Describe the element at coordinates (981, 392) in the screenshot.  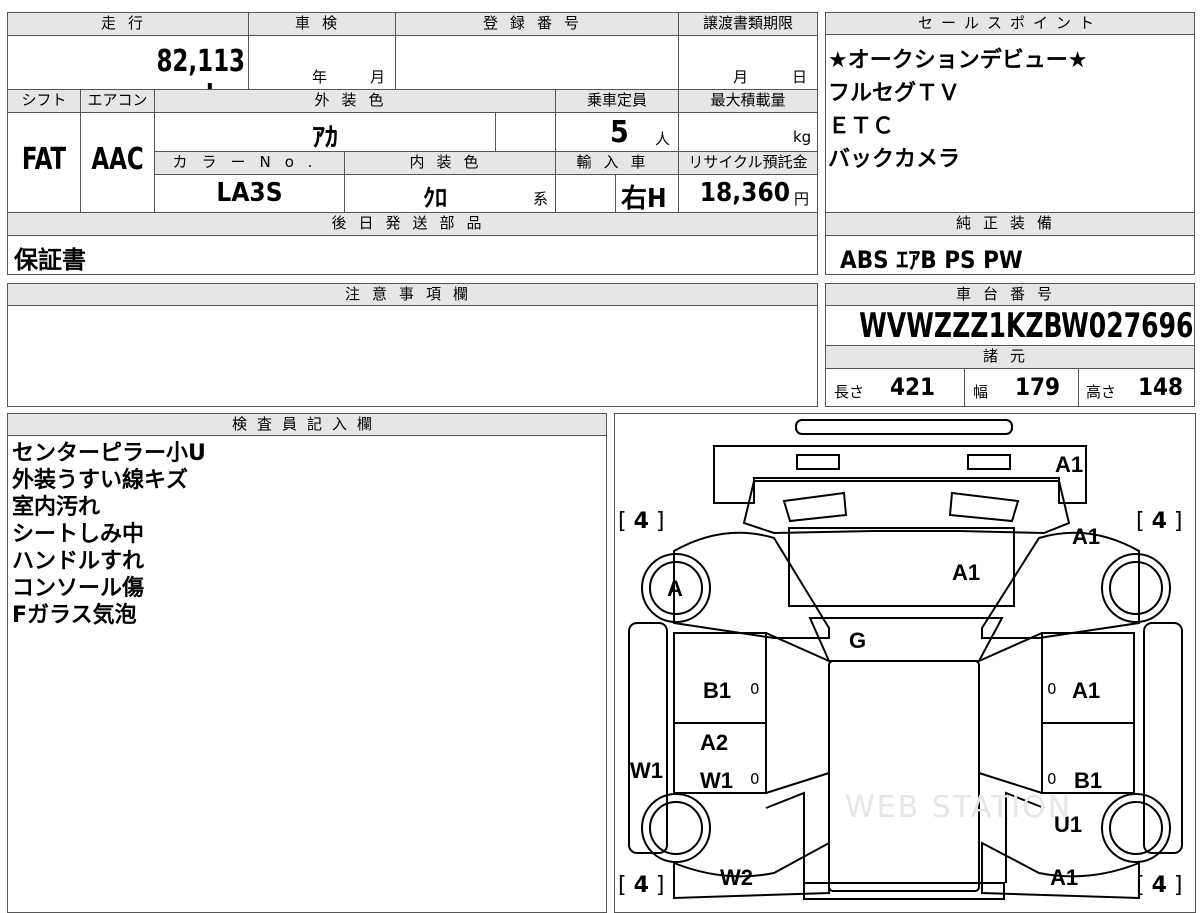
I see `width-label: 幅` at that location.